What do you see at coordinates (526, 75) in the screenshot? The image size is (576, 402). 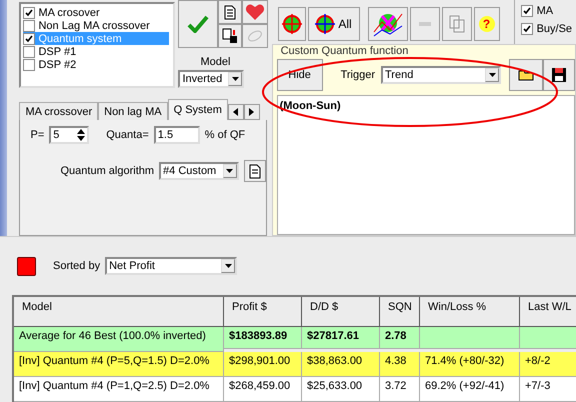 I see `open-button` at bounding box center [526, 75].